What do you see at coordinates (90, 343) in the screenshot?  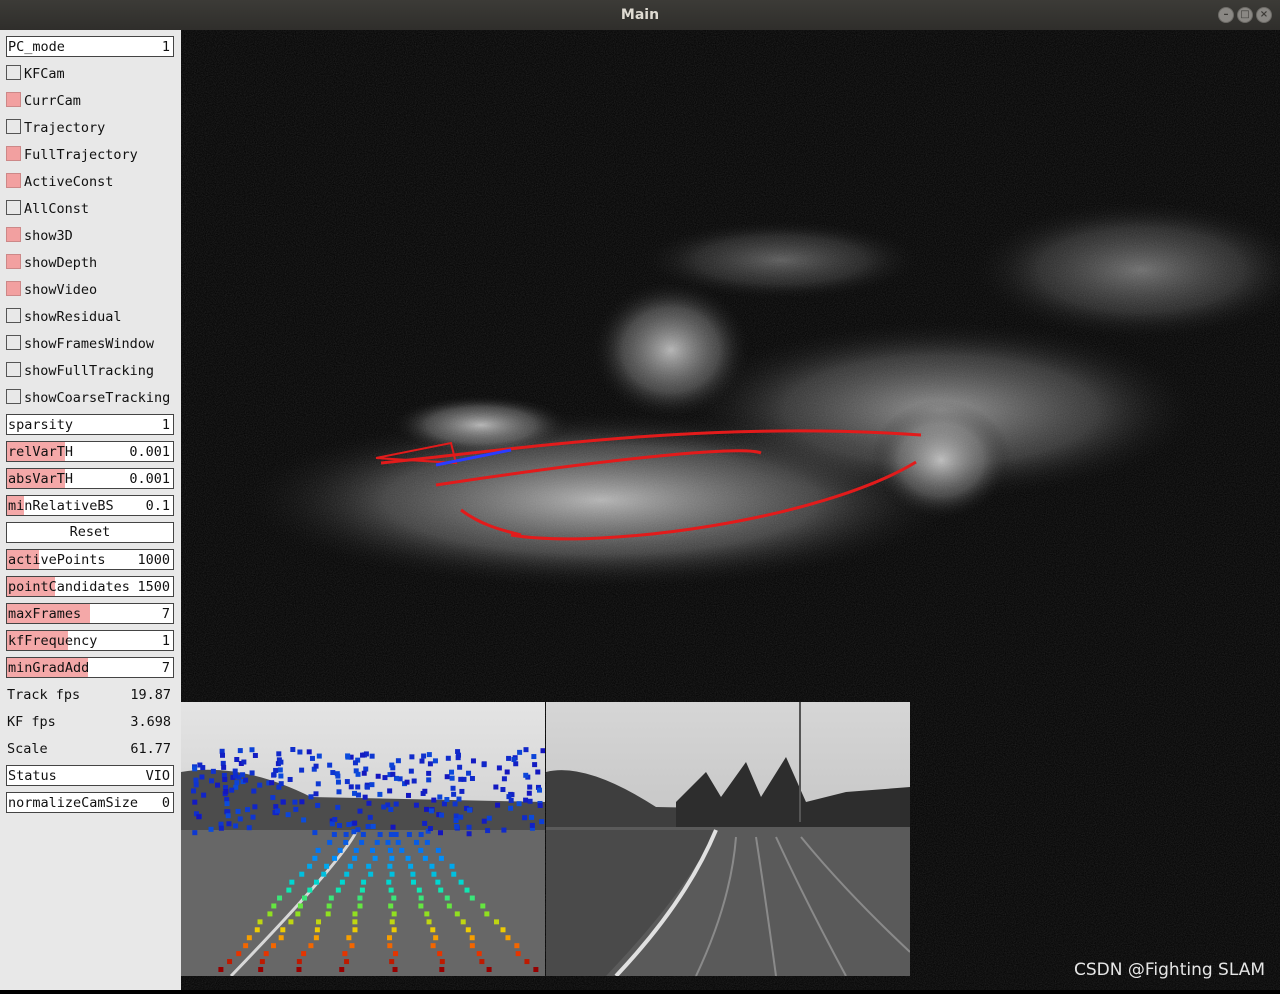 I see `checkbox-showframeswindow: showFramesWindow` at bounding box center [90, 343].